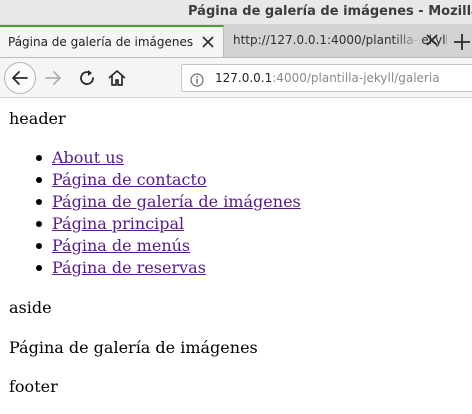 The width and height of the screenshot is (472, 414). Describe the element at coordinates (129, 179) in the screenshot. I see `link-contacto: Página de contacto` at that location.